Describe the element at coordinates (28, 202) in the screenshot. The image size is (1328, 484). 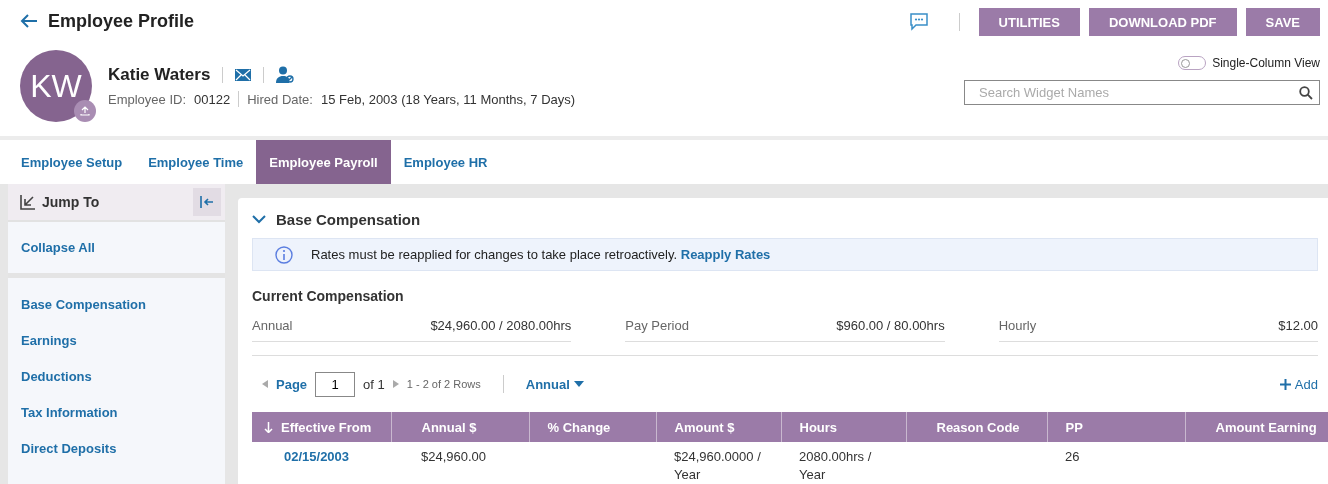
I see `jump-arrow-icon` at that location.